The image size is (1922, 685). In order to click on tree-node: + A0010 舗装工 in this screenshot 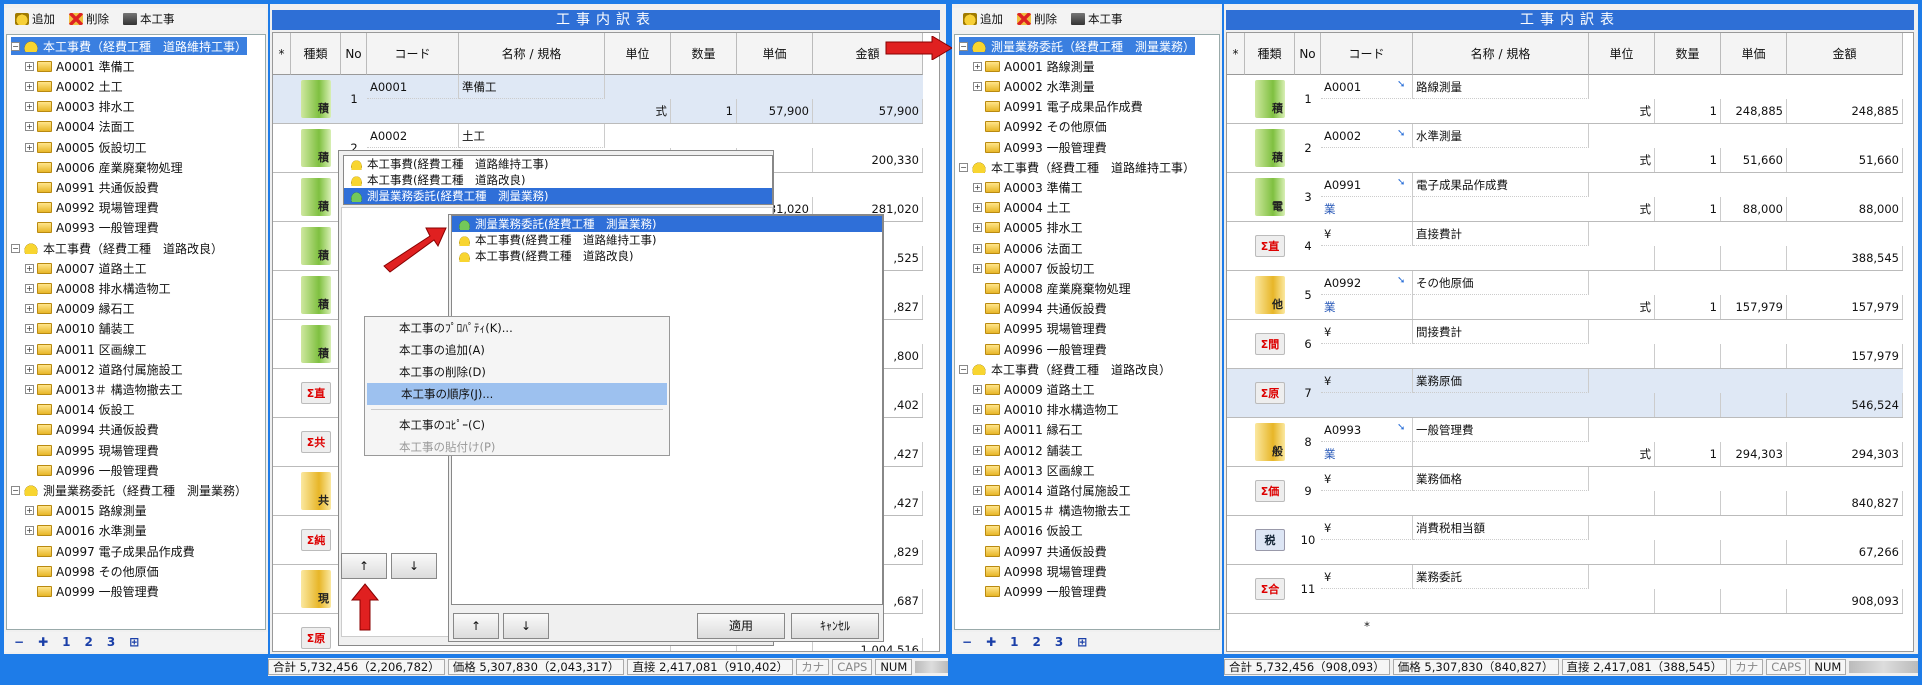, I will do `click(80, 329)`.